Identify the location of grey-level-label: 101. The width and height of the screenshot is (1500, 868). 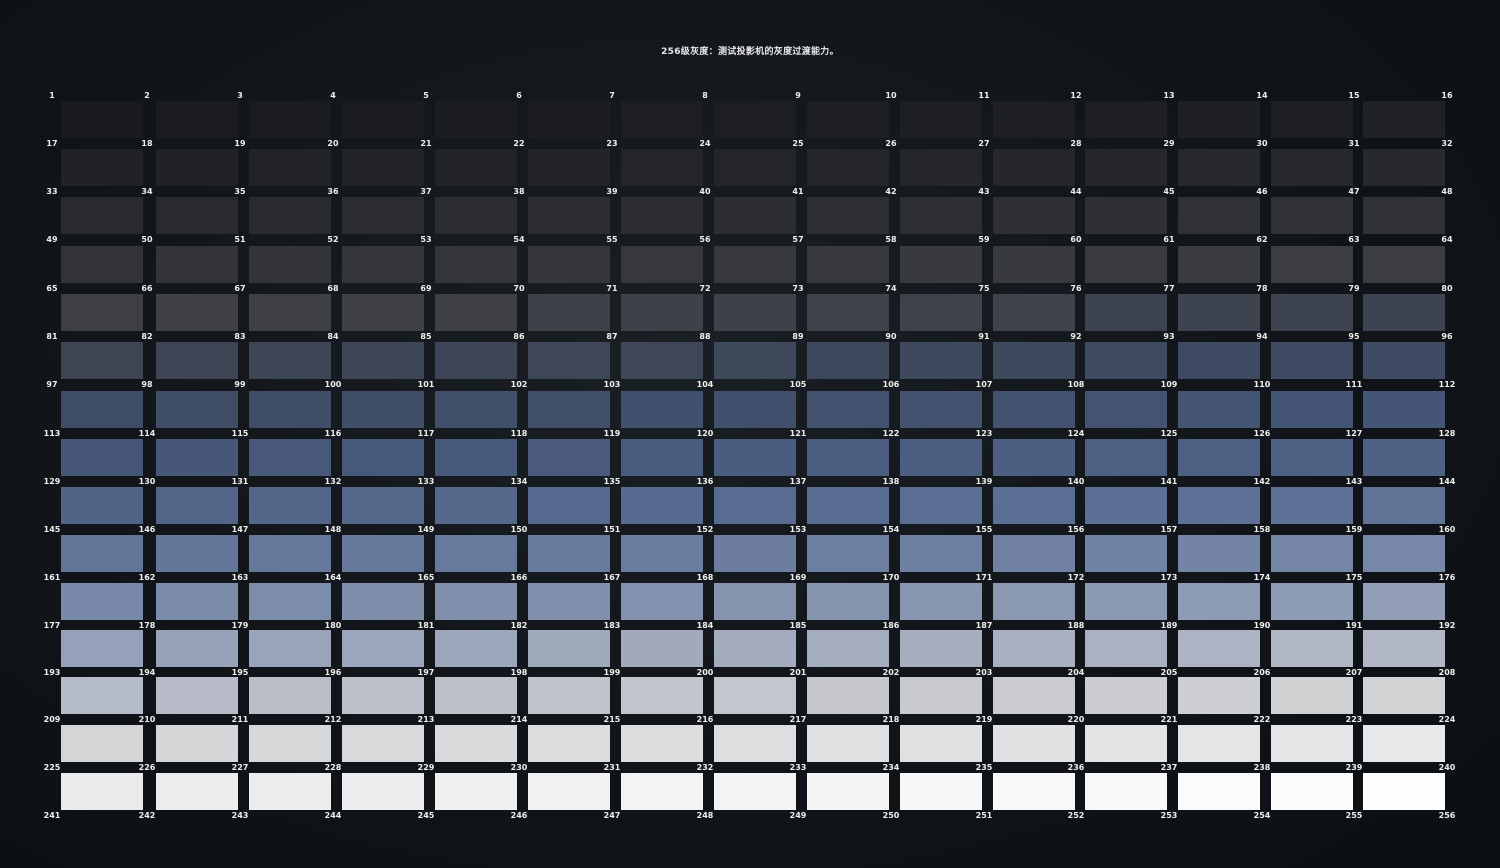
(426, 384).